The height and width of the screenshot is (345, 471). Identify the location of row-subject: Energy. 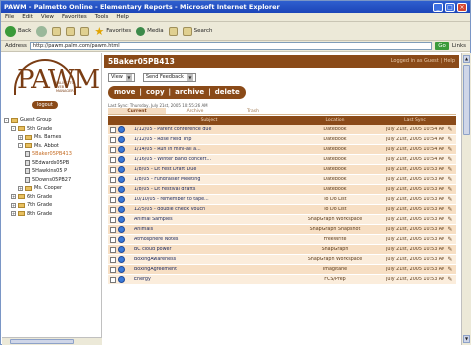
(209, 279).